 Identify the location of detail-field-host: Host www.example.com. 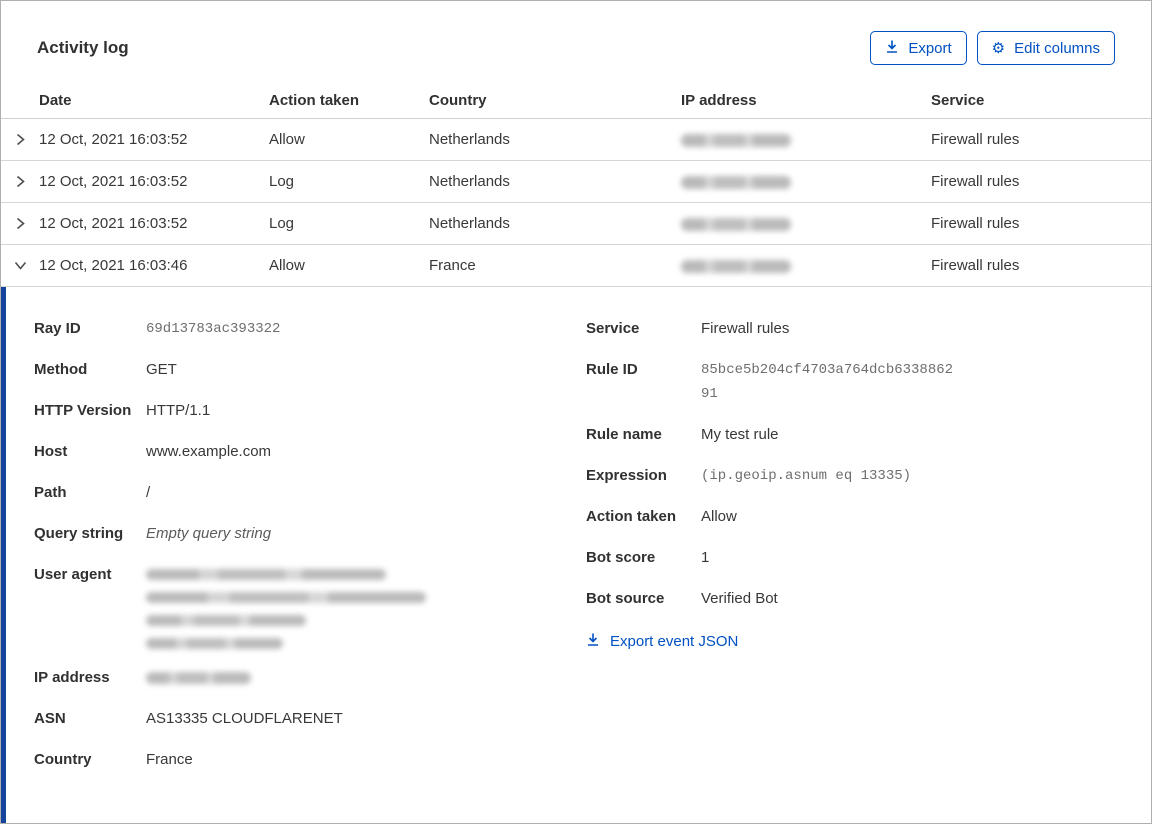
(310, 452).